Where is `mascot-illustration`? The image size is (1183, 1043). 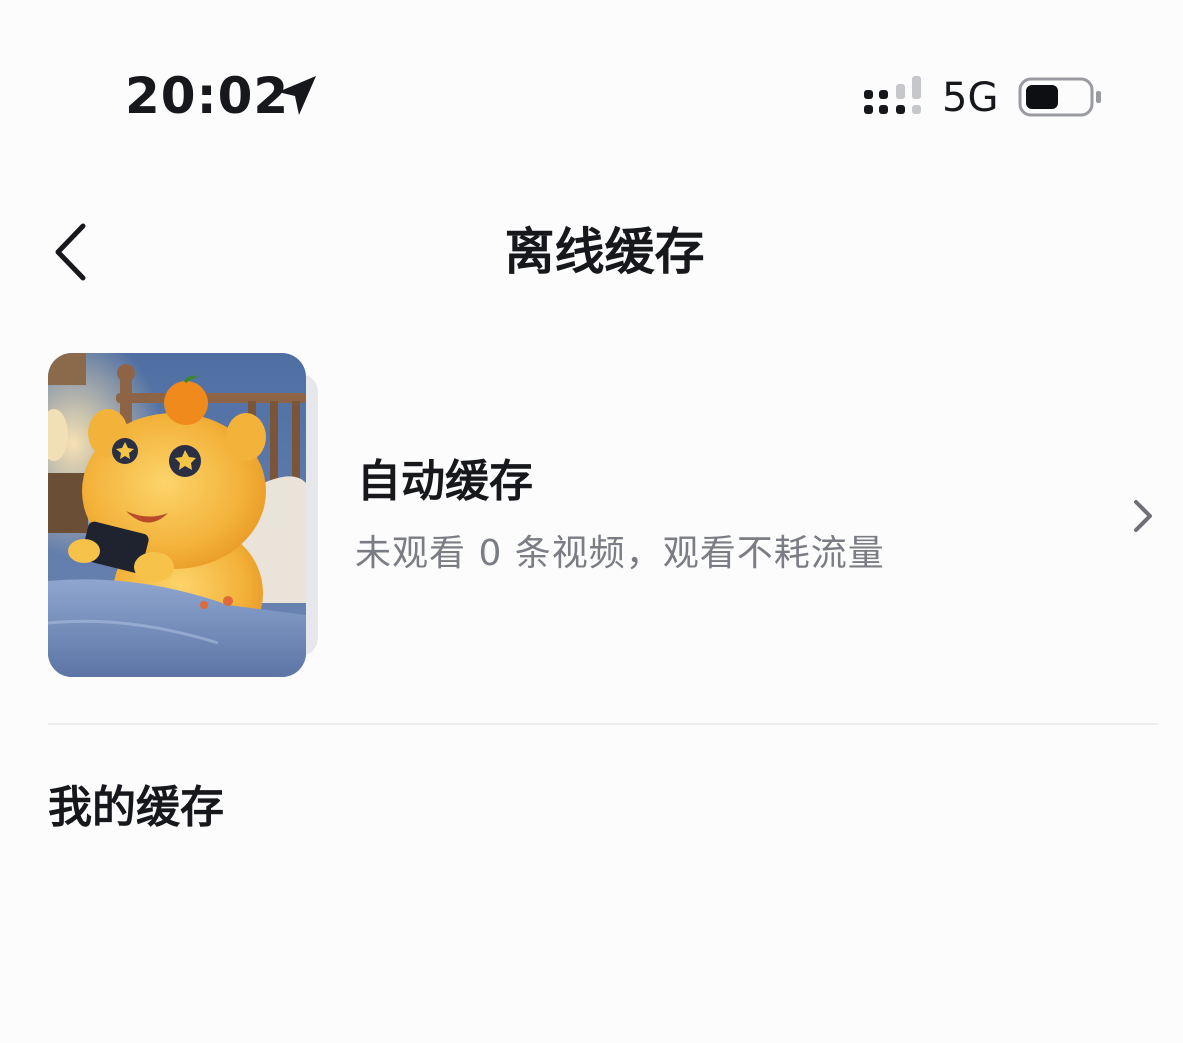
mascot-illustration is located at coordinates (177, 515).